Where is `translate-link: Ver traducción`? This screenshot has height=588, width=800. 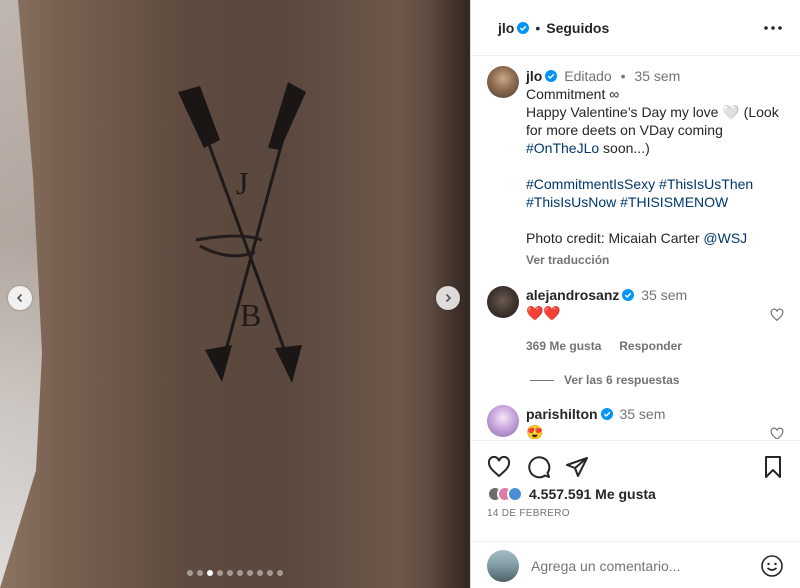 translate-link: Ver traducción is located at coordinates (655, 260).